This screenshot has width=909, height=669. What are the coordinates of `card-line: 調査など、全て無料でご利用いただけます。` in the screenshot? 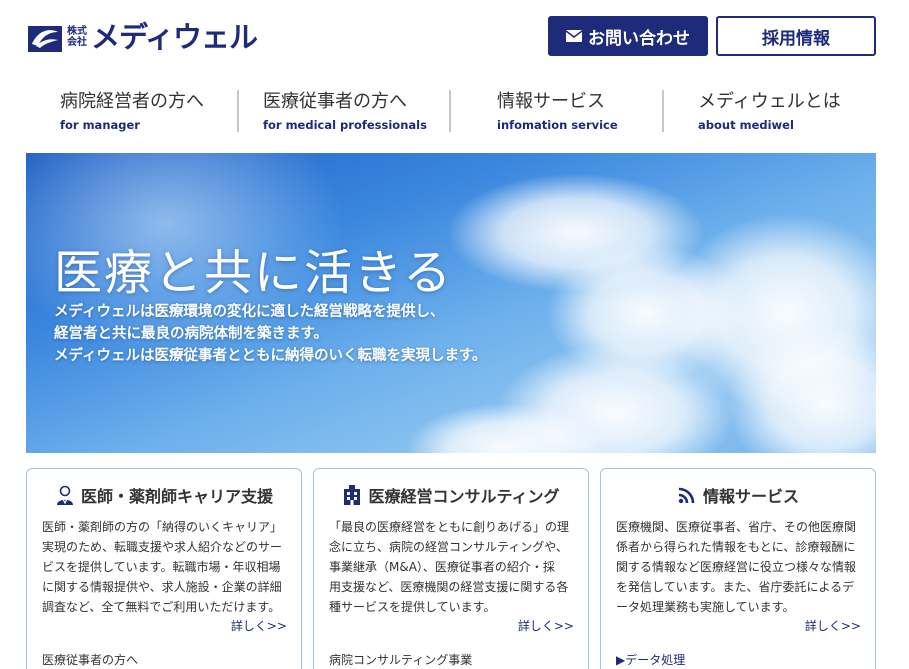 It's located at (161, 607).